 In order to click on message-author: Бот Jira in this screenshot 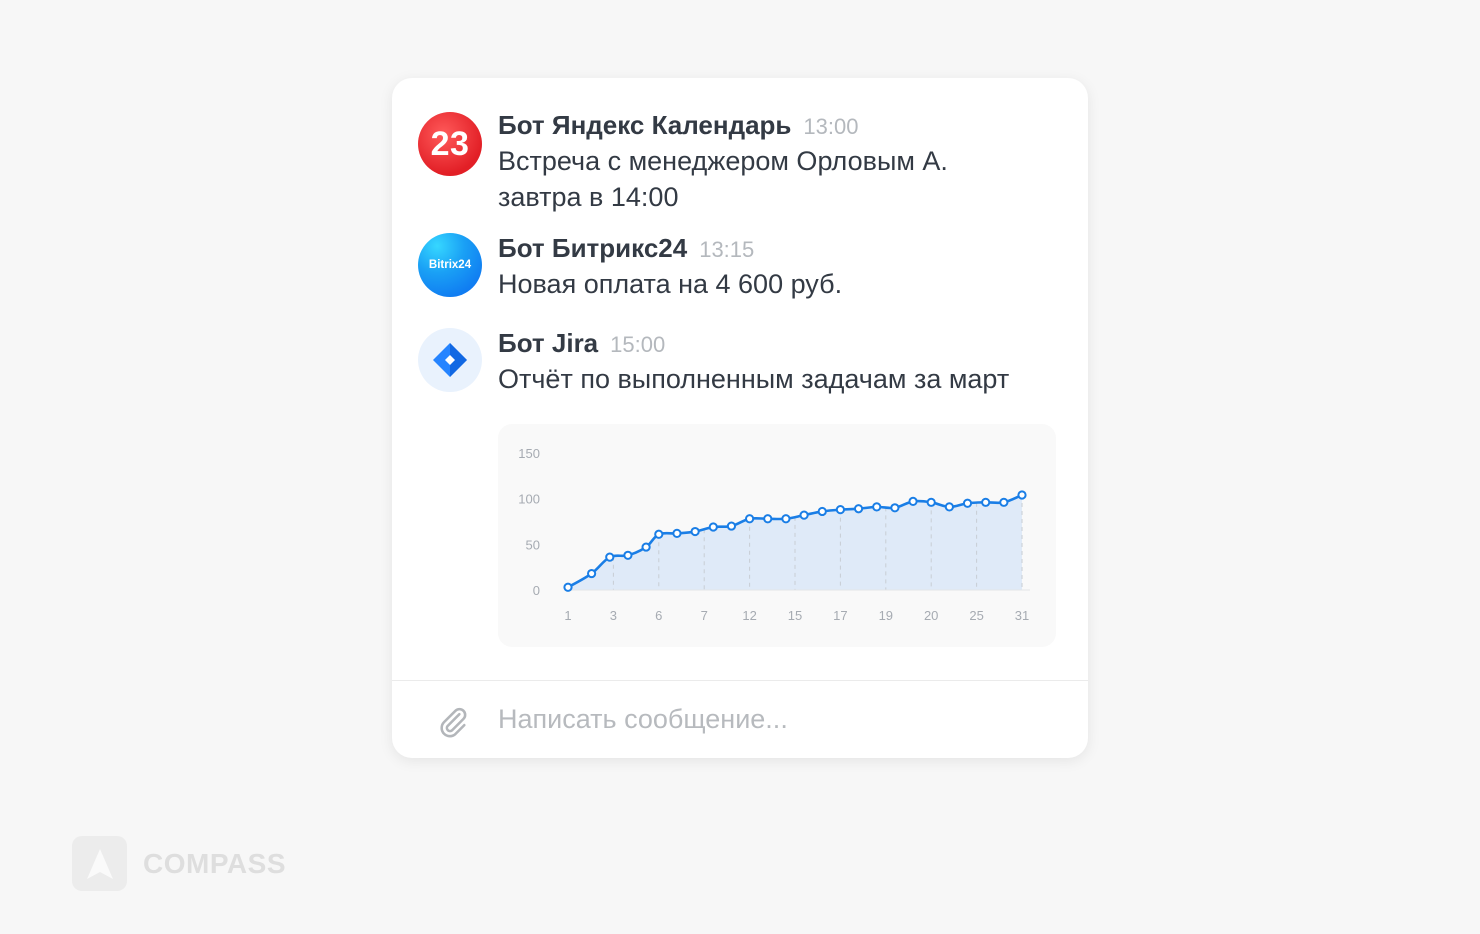, I will do `click(548, 343)`.